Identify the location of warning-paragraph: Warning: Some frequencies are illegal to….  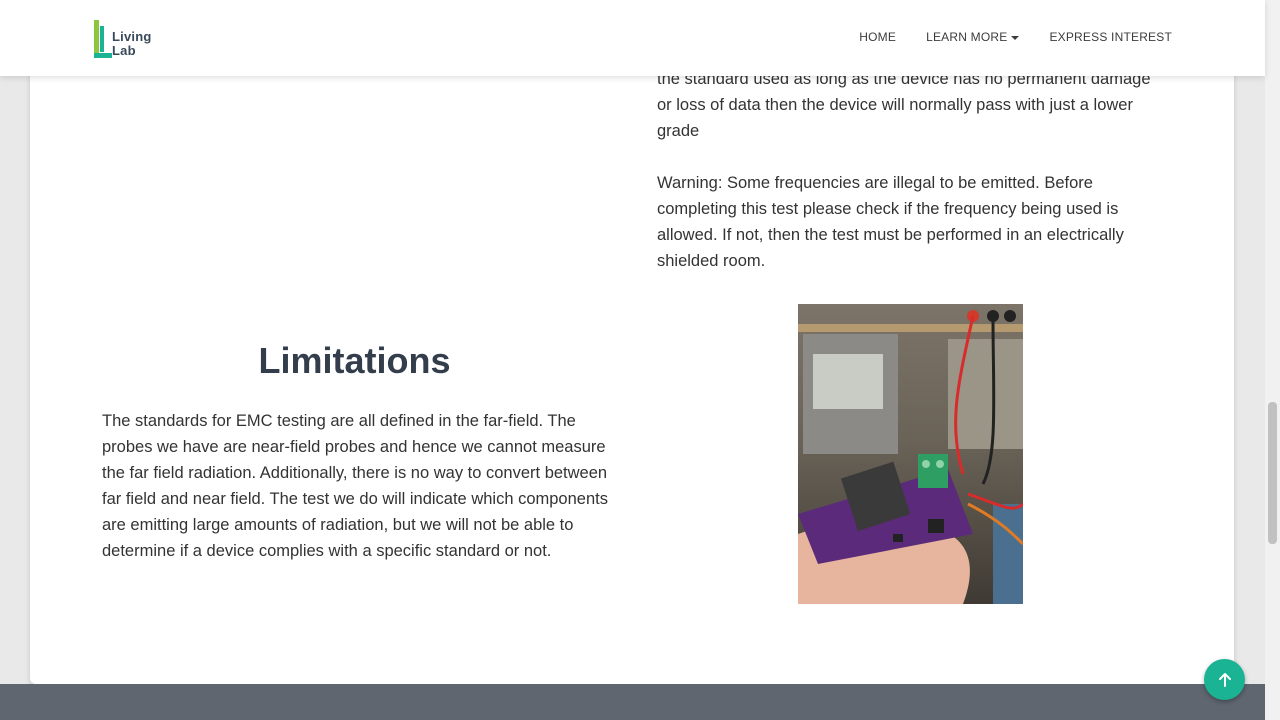
(890, 222).